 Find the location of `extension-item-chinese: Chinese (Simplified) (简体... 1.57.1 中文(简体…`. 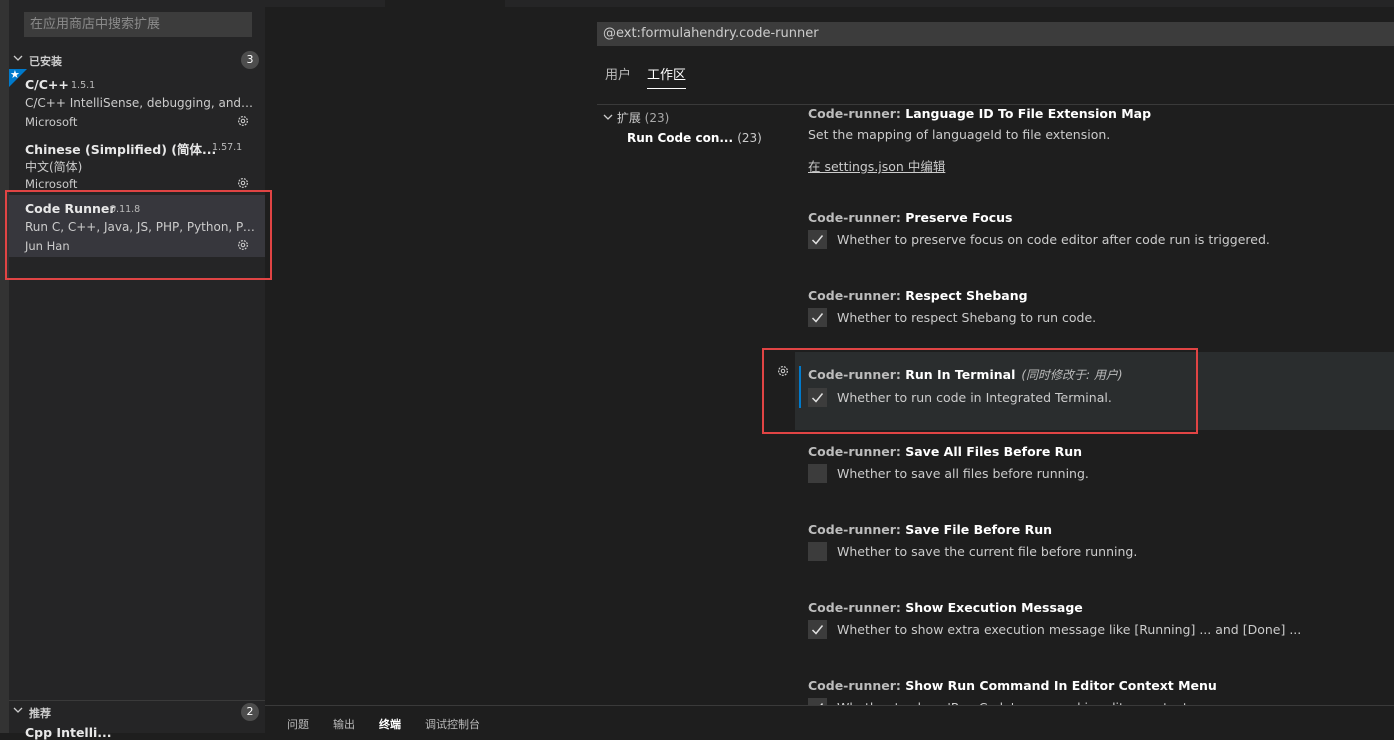

extension-item-chinese: Chinese (Simplified) (简体... 1.57.1 中文(简体… is located at coordinates (137, 164).